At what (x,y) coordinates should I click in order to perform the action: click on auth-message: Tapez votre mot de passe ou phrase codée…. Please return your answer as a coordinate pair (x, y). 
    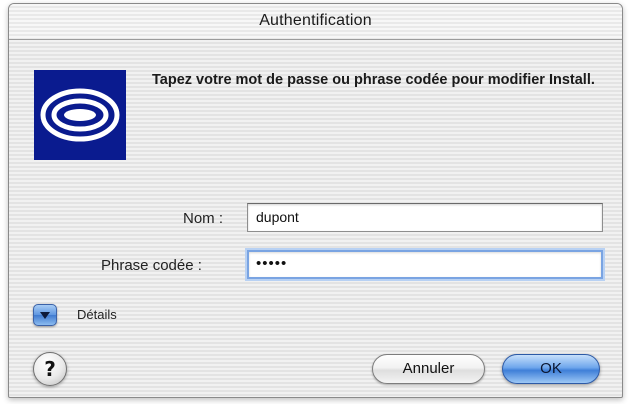
    Looking at the image, I should click on (373, 80).